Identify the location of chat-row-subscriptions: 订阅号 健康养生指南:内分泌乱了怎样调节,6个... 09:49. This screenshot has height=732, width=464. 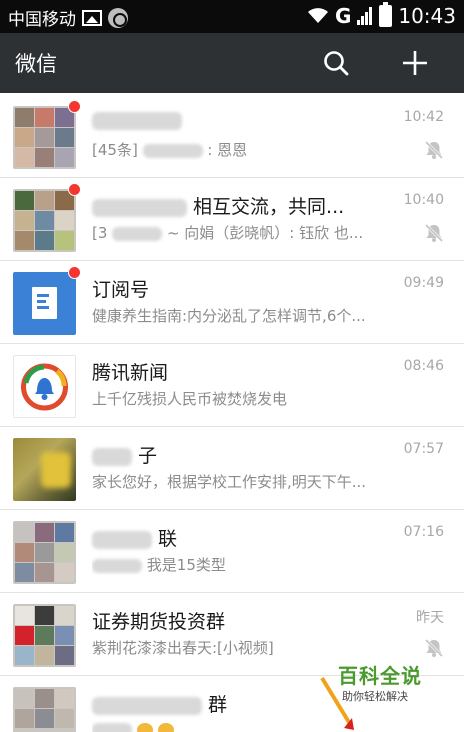
(232, 302).